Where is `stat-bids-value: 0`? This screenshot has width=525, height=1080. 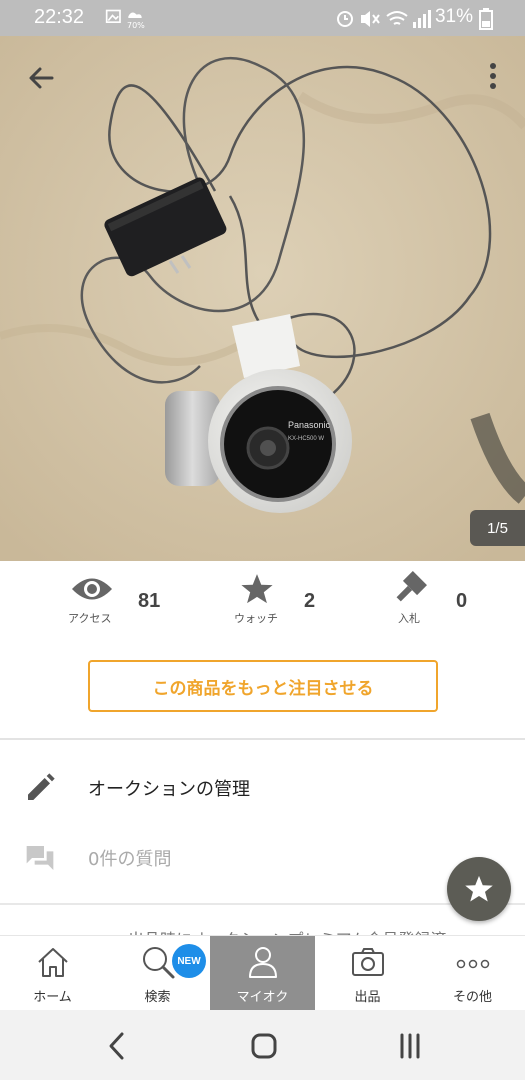 stat-bids-value: 0 is located at coordinates (462, 601).